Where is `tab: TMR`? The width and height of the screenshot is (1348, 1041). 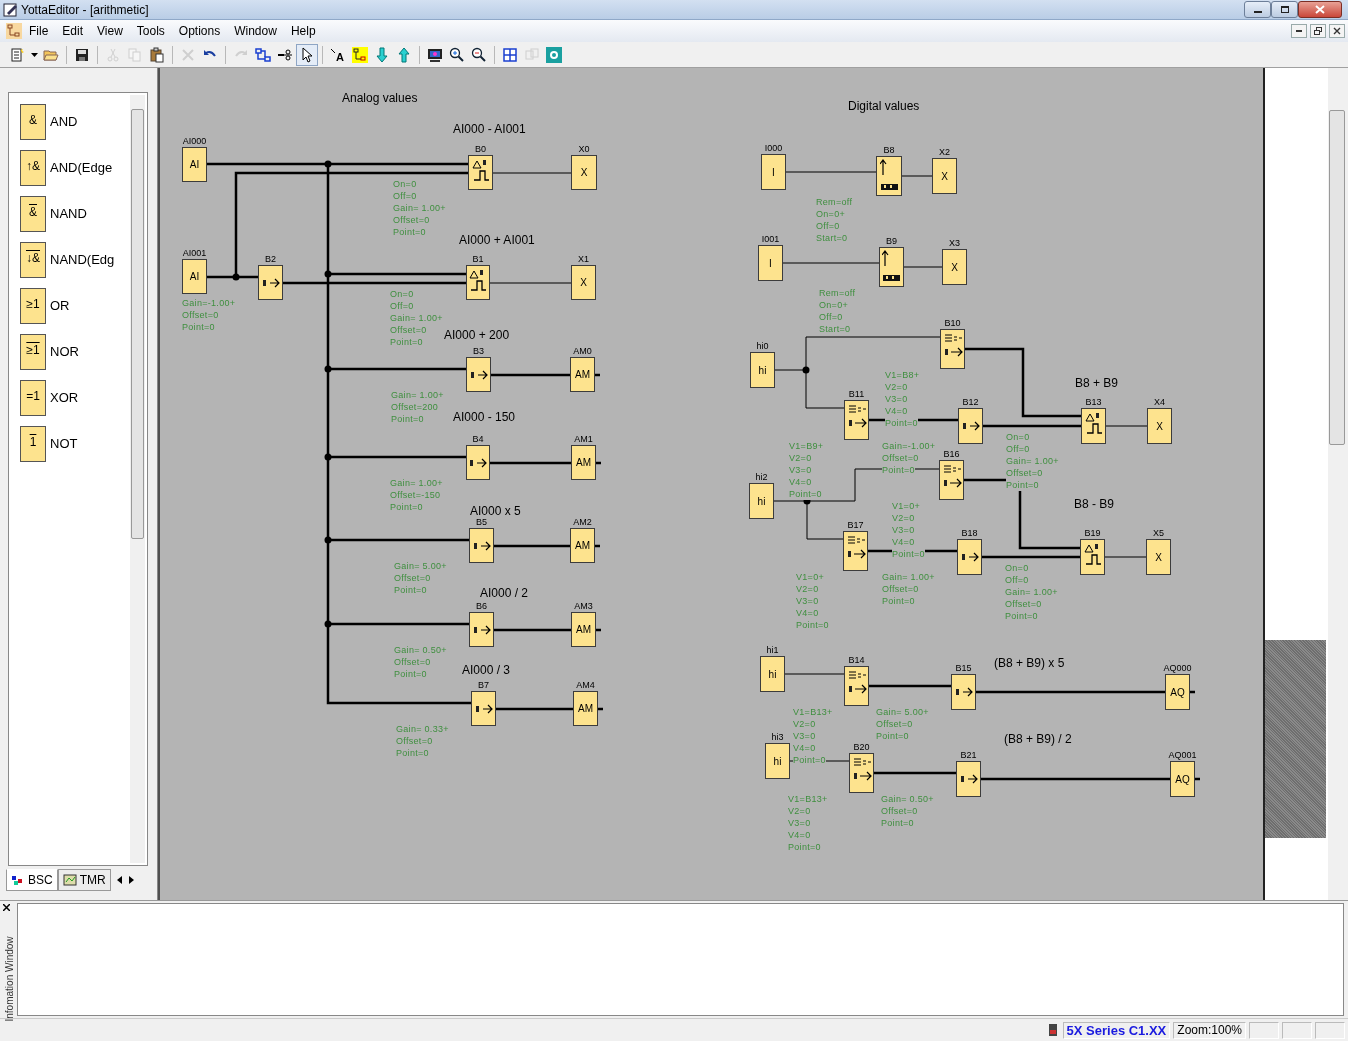
tab: TMR is located at coordinates (84, 880).